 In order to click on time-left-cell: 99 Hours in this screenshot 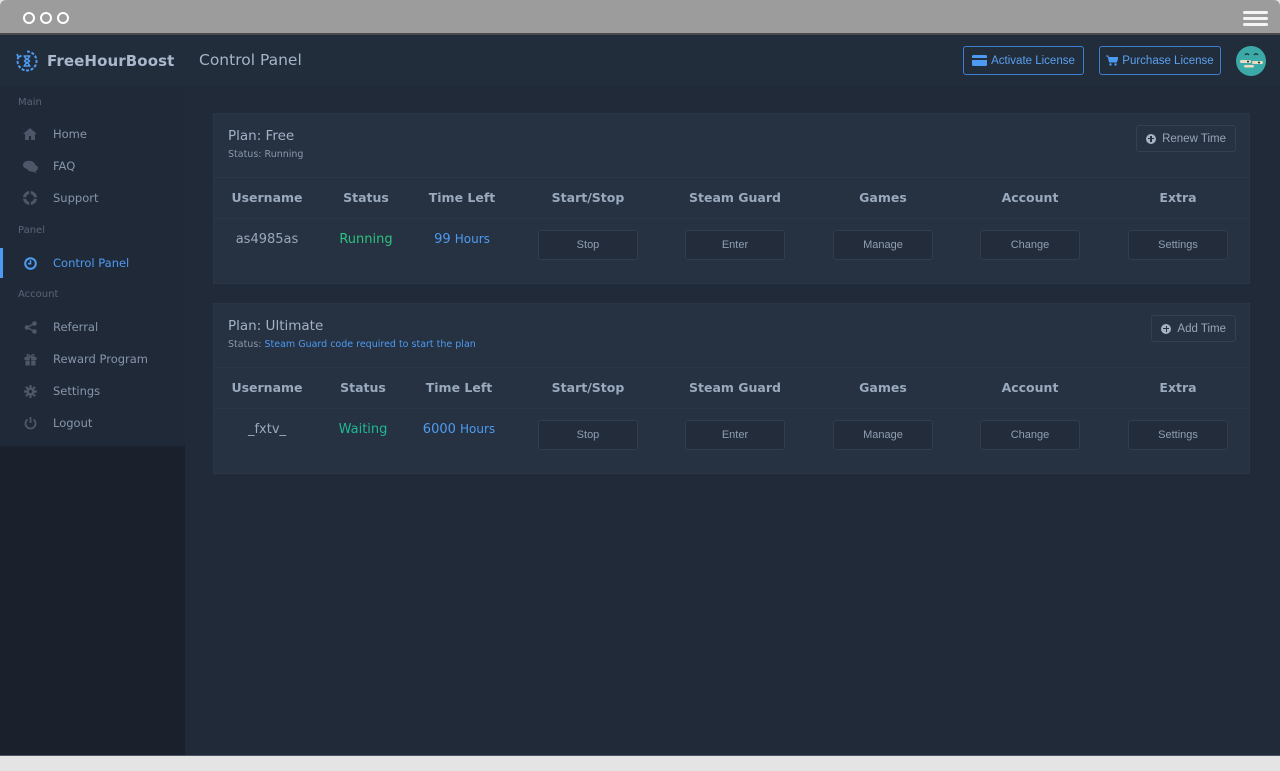, I will do `click(462, 239)`.